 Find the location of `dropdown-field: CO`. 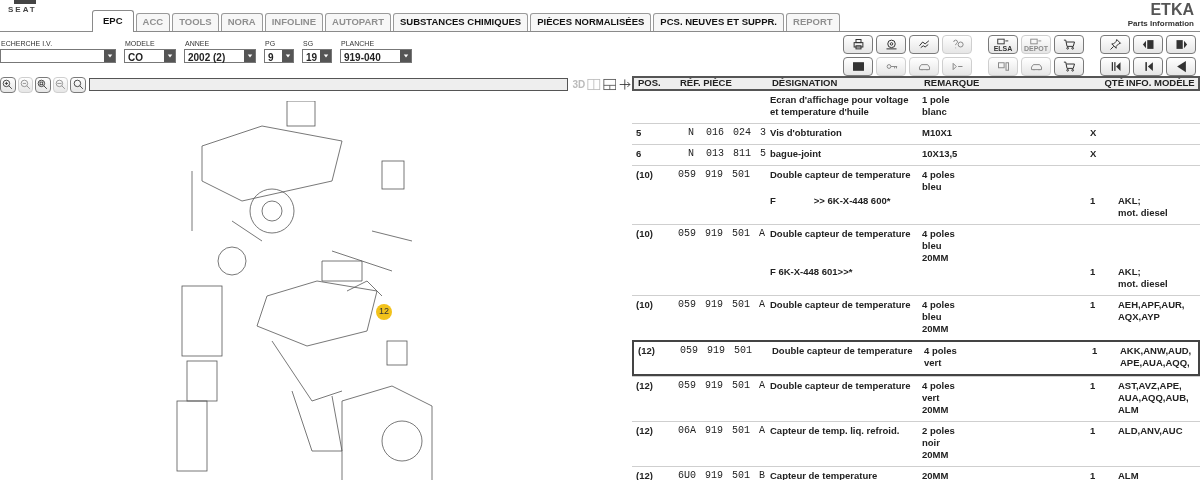

dropdown-field: CO is located at coordinates (150, 56).